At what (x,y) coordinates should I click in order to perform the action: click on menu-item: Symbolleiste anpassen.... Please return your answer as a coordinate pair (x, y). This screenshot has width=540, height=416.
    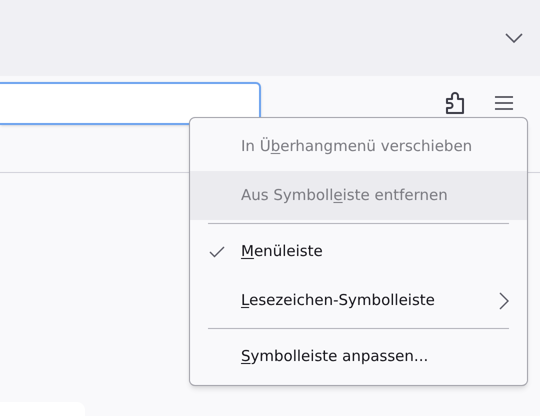
    Looking at the image, I should click on (358, 356).